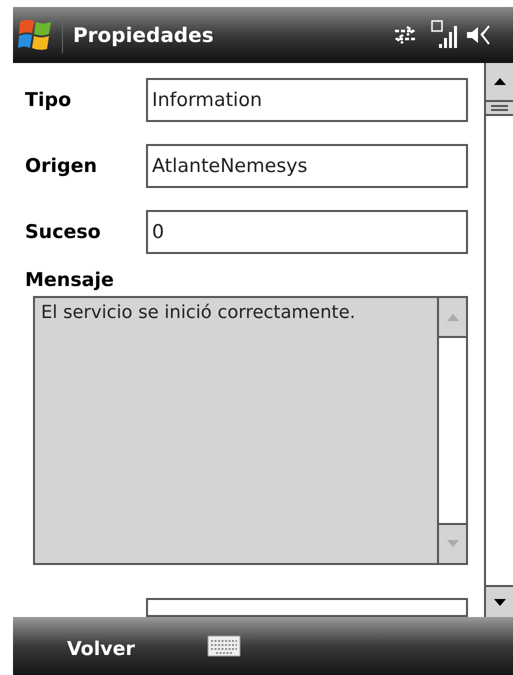  Describe the element at coordinates (223, 646) in the screenshot. I see `keyboard-icon` at that location.